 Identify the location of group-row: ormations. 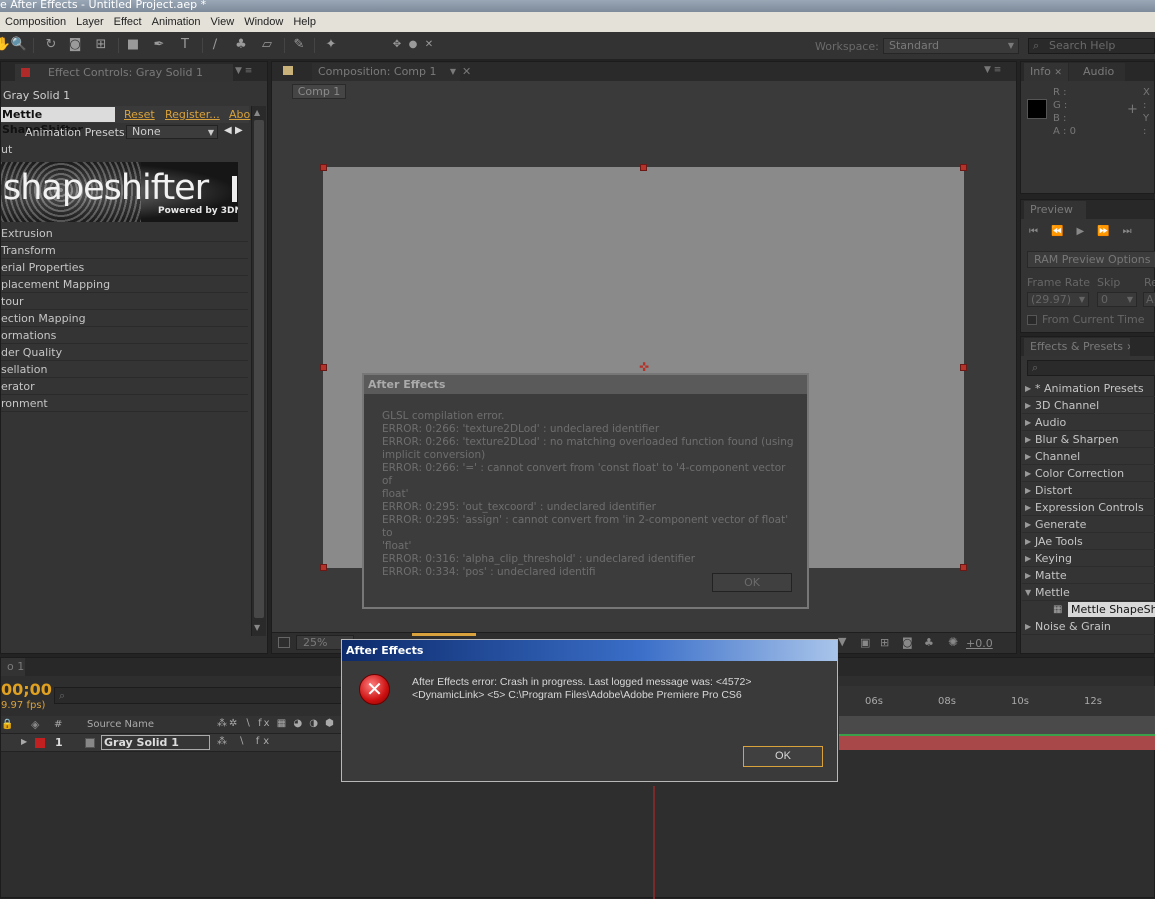
(124, 335).